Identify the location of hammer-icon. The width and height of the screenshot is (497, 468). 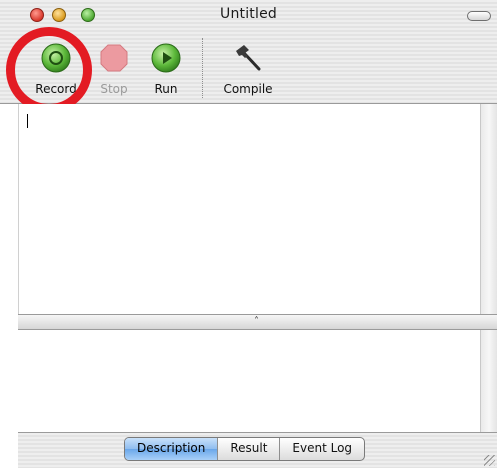
(248, 58).